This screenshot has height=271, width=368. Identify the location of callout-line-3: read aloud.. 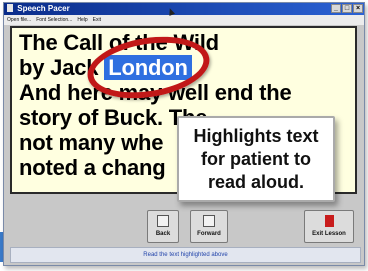
(256, 182).